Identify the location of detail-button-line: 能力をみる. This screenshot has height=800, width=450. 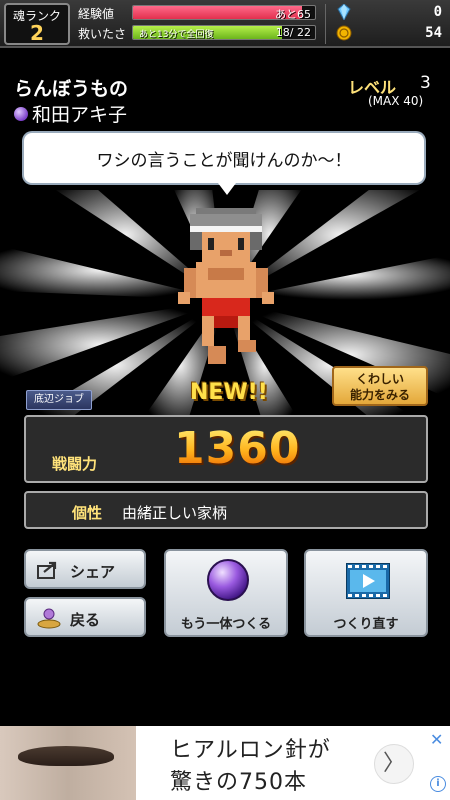
(379, 395).